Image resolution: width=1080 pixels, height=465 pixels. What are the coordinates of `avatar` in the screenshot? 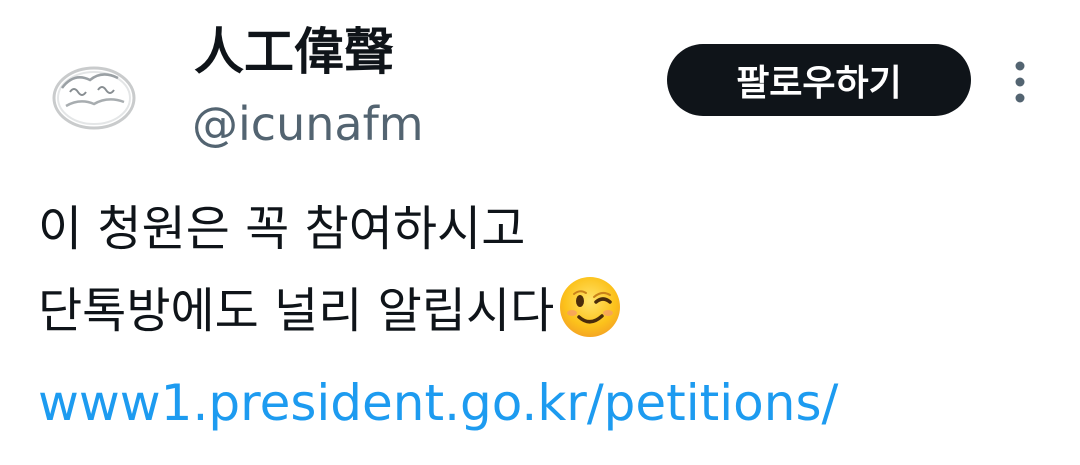 It's located at (94, 96).